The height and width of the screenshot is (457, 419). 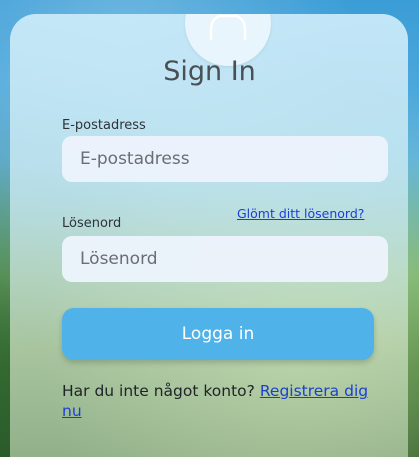 I want to click on login-button-label: Logga in, so click(x=218, y=334).